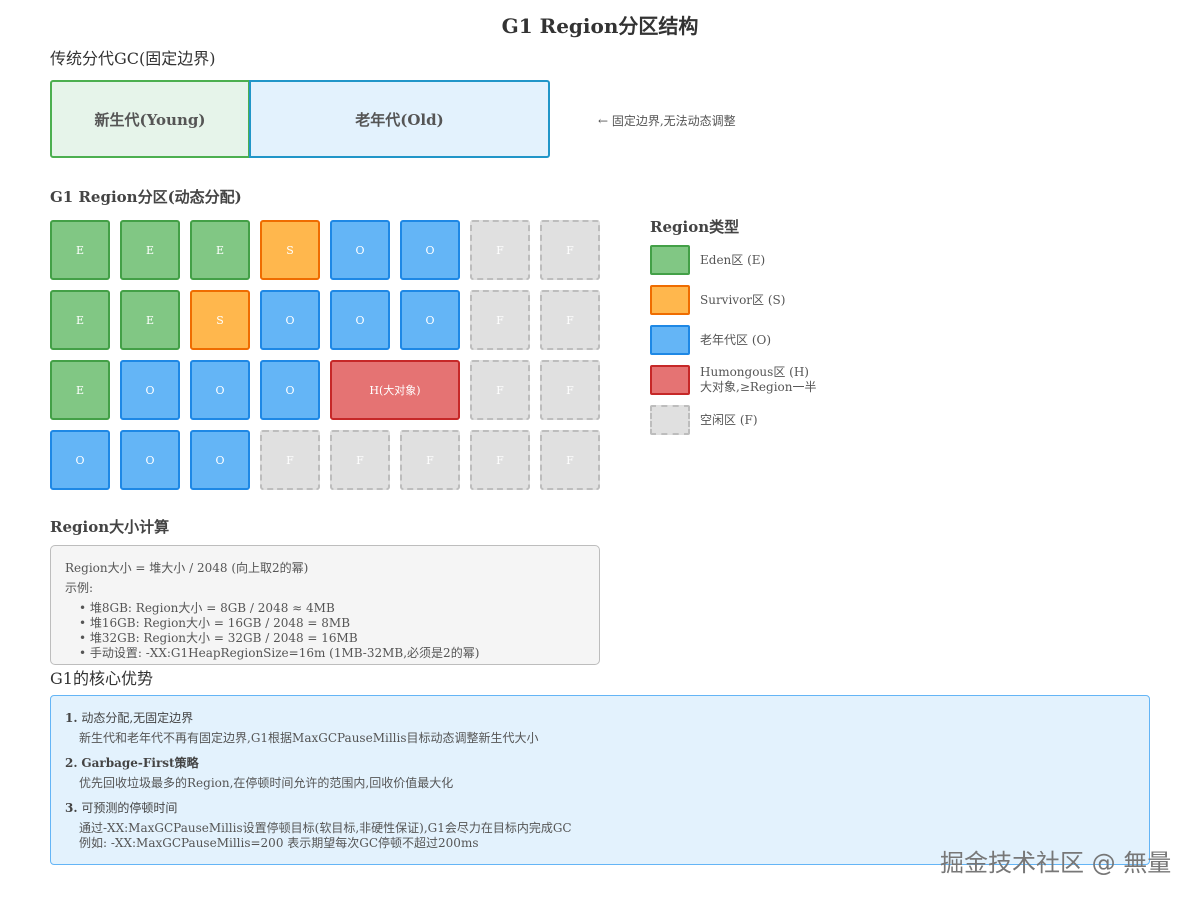  What do you see at coordinates (187, 568) in the screenshot?
I see `calc-formula: Region大小 = 堆大小 / 2048 (向上取2的幂)` at bounding box center [187, 568].